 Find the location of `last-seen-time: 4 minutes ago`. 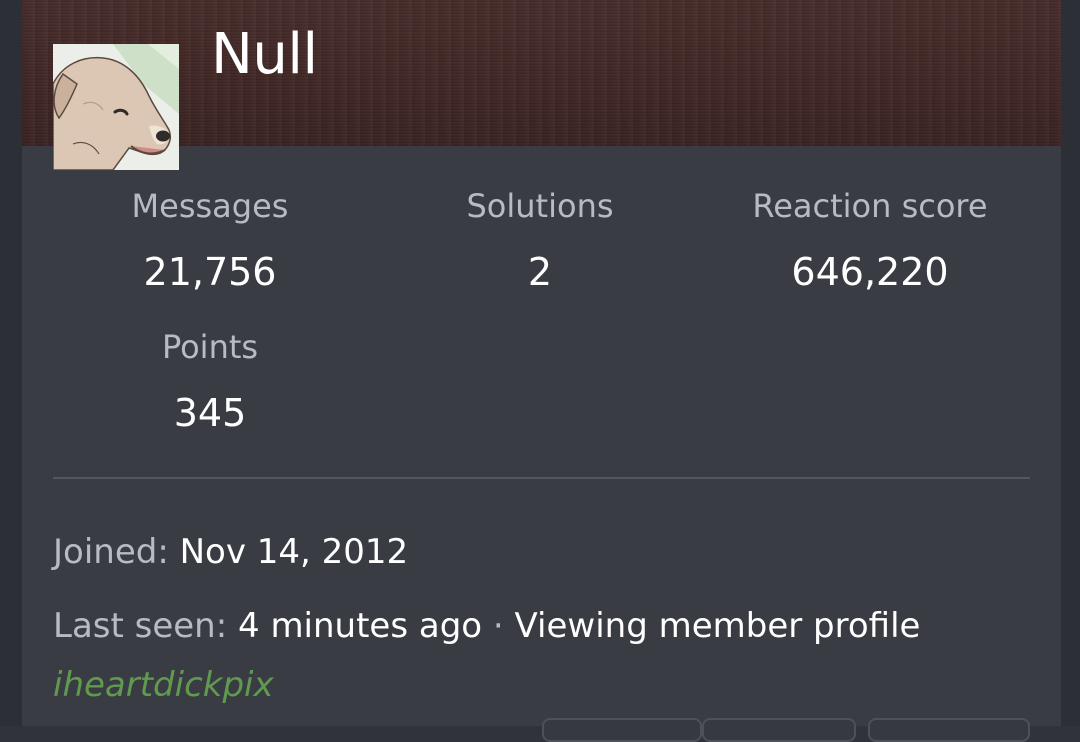

last-seen-time: 4 minutes ago is located at coordinates (360, 626).